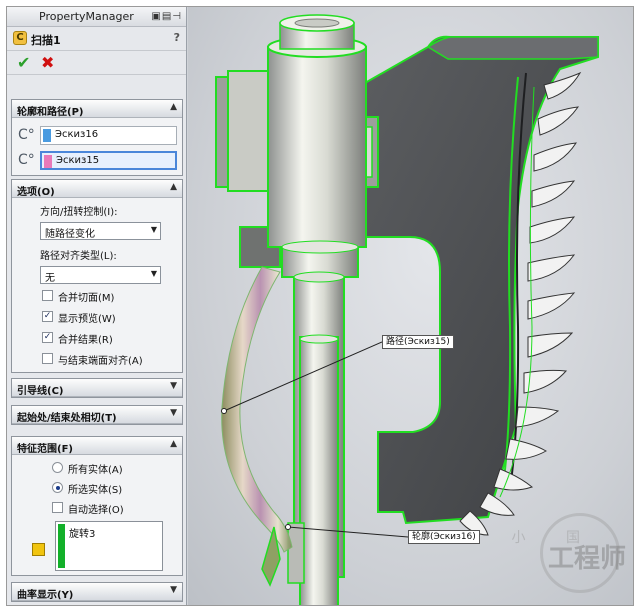  I want to click on ok-check-icon: ✔, so click(23, 62).